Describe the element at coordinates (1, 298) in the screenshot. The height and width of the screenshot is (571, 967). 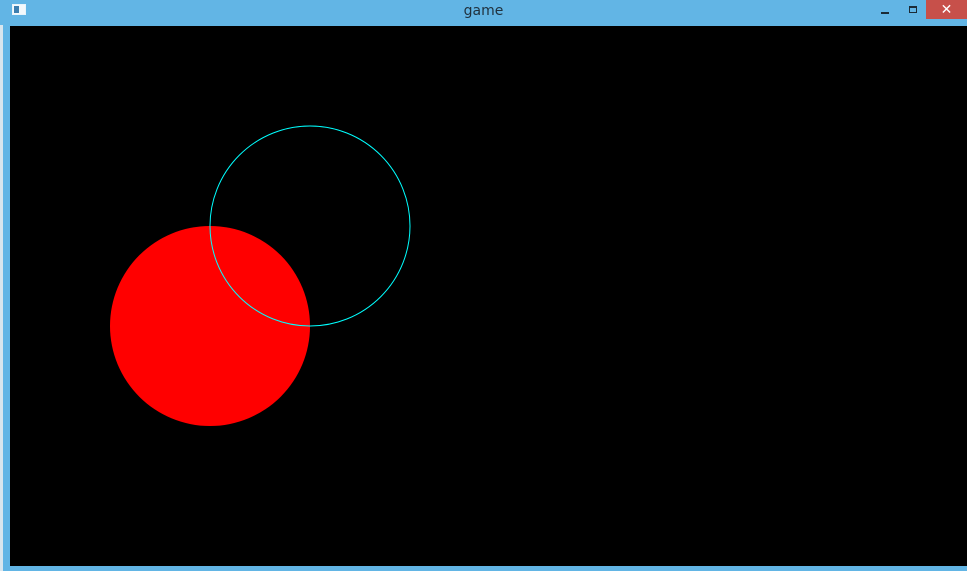
I see `window-left-edge` at that location.